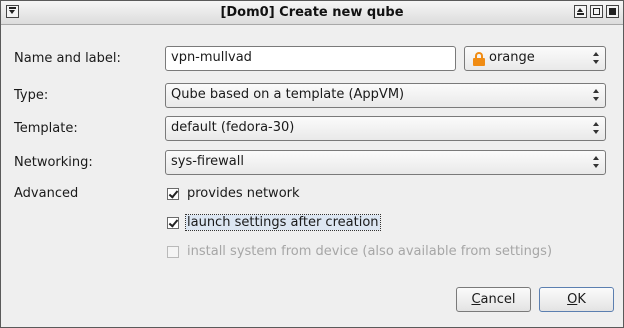  Describe the element at coordinates (288, 94) in the screenshot. I see `type-value: Qube based on a template (AppVM)` at that location.